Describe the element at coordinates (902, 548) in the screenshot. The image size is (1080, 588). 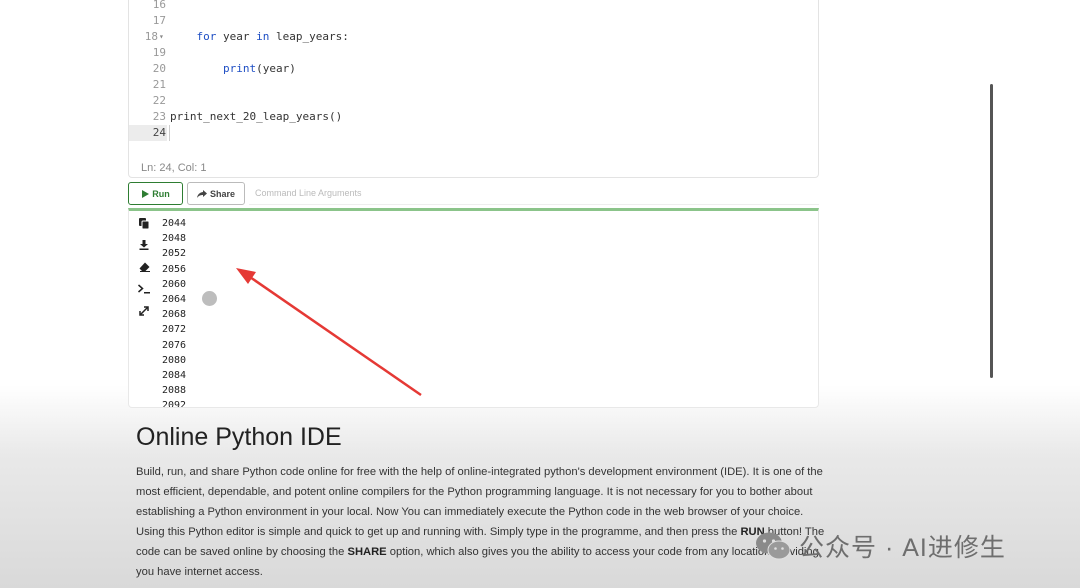
I see `watermark-text: 公众号 · AI进修生` at that location.